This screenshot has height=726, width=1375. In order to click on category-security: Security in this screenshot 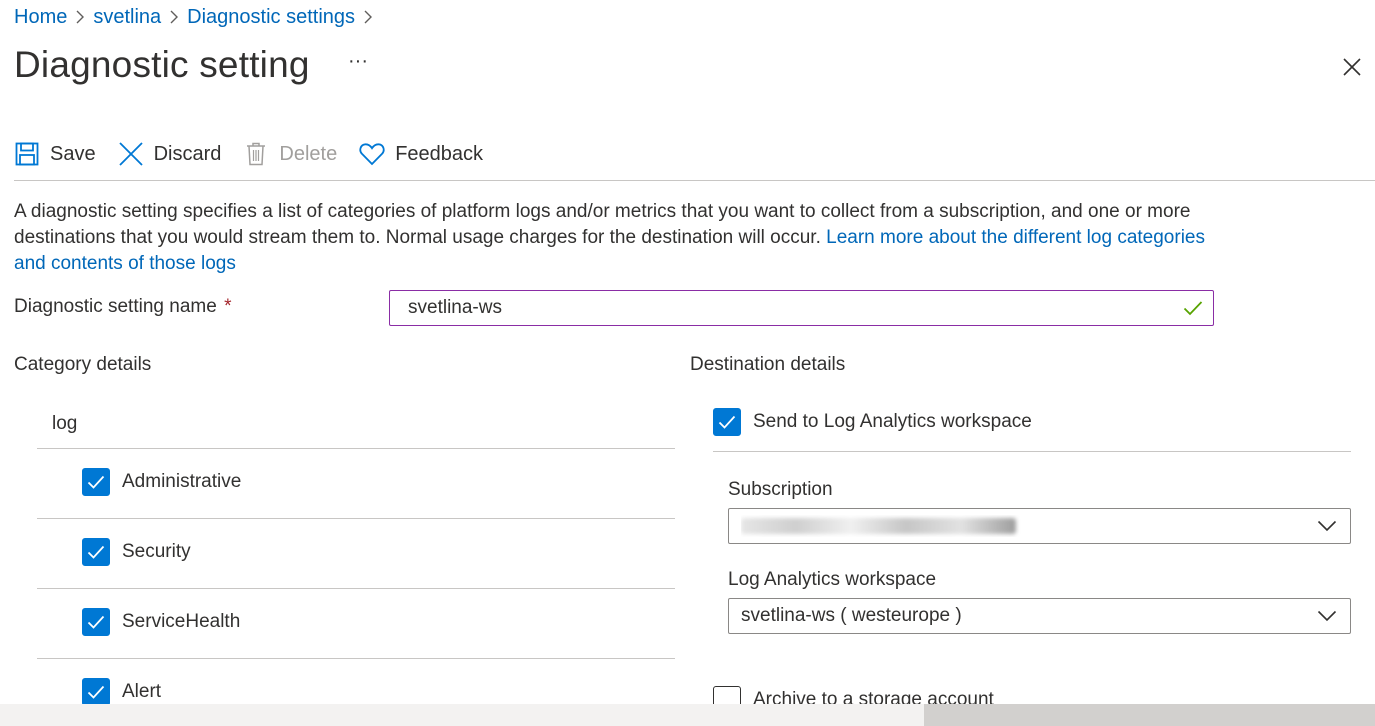, I will do `click(136, 552)`.